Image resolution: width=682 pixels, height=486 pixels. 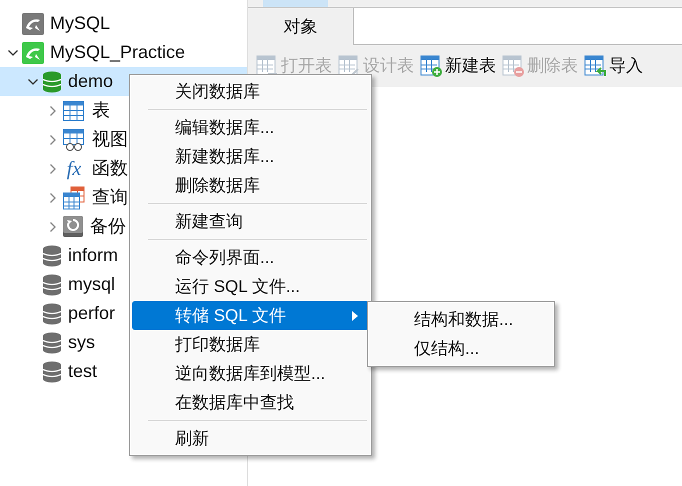 What do you see at coordinates (250, 402) in the screenshot?
I see `menu-item: 在数据库中查找` at bounding box center [250, 402].